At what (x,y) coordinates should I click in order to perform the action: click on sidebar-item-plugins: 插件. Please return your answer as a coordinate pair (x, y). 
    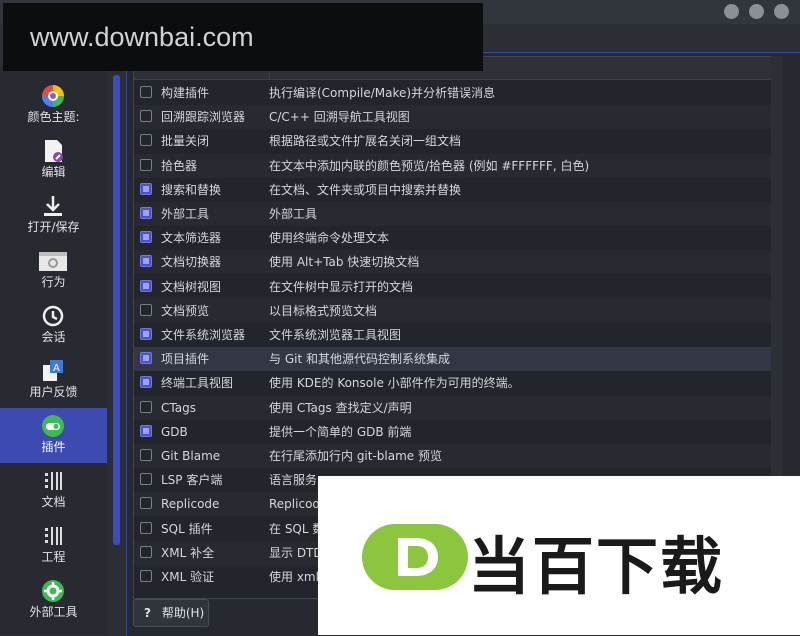
    Looking at the image, I should click on (53, 435).